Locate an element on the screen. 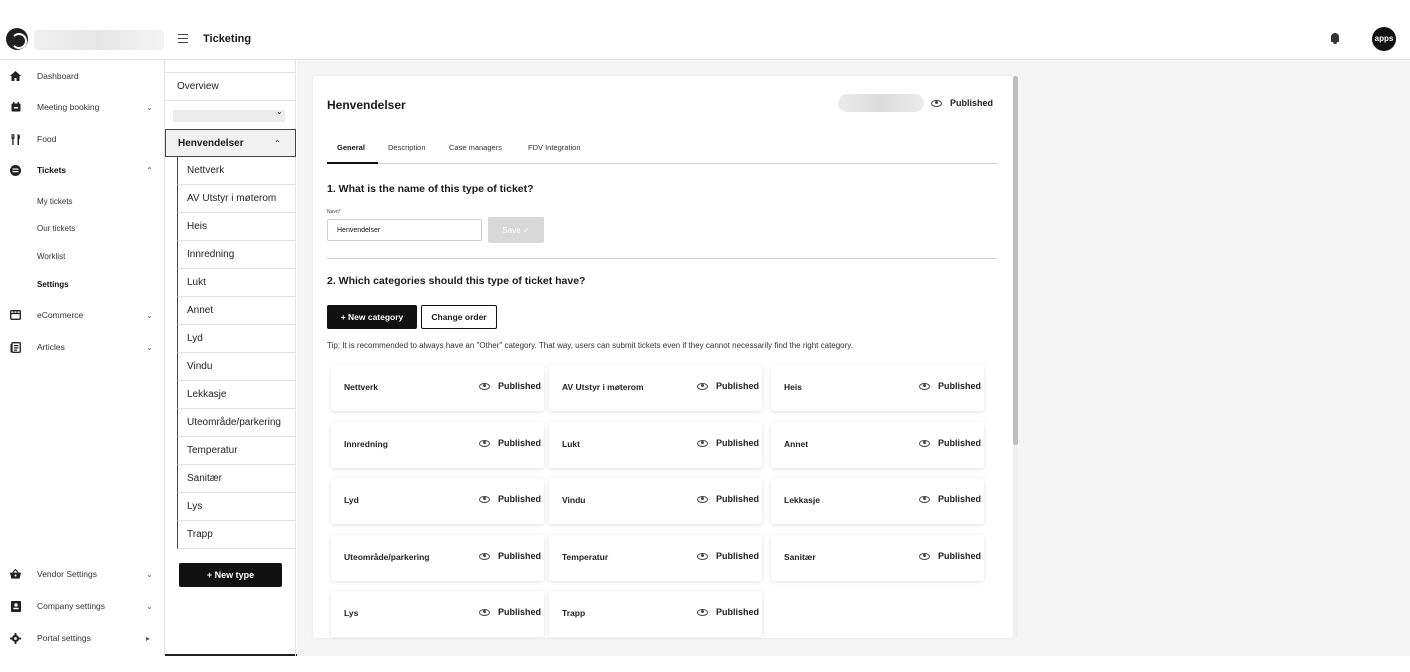  tab-fdv-integration: FDV Integration is located at coordinates (554, 147).